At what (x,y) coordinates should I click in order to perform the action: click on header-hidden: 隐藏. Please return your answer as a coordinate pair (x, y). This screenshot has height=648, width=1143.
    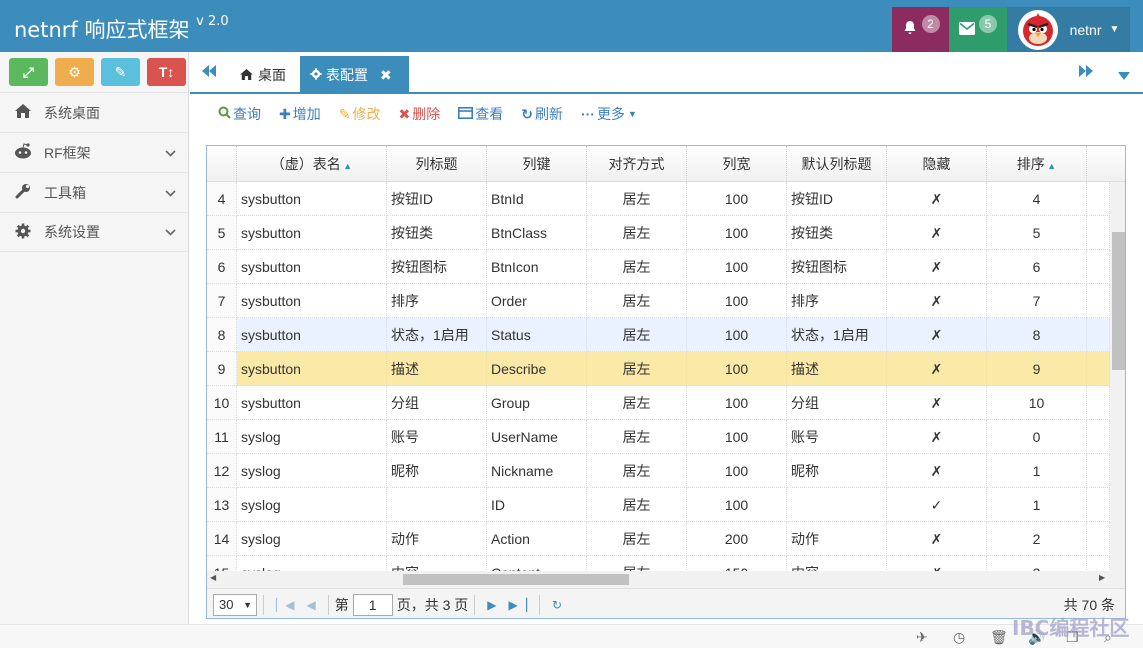
    Looking at the image, I should click on (937, 164).